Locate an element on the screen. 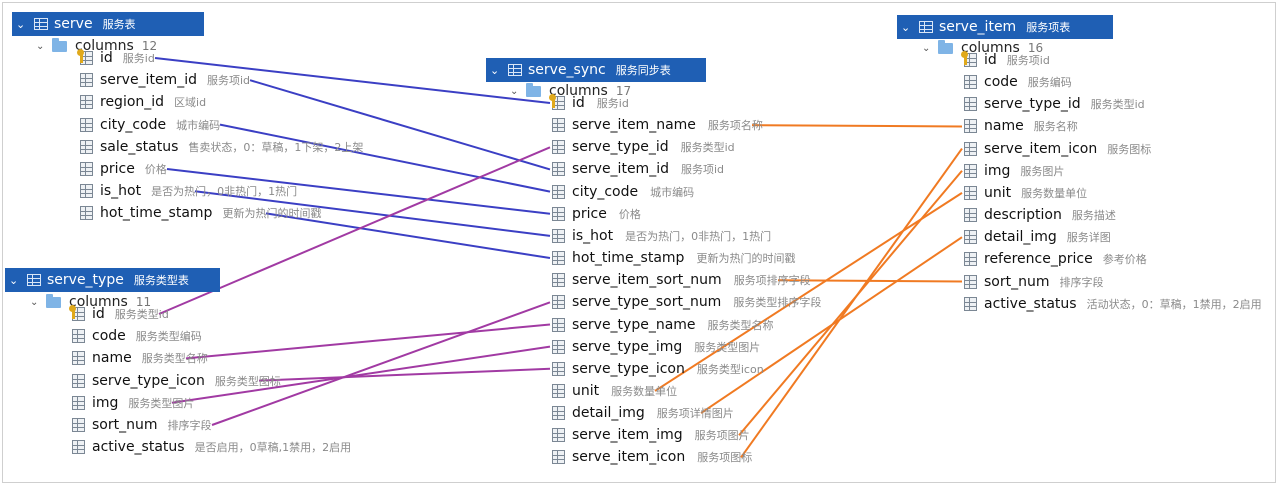  field-comment: 服务项id is located at coordinates (1028, 60).